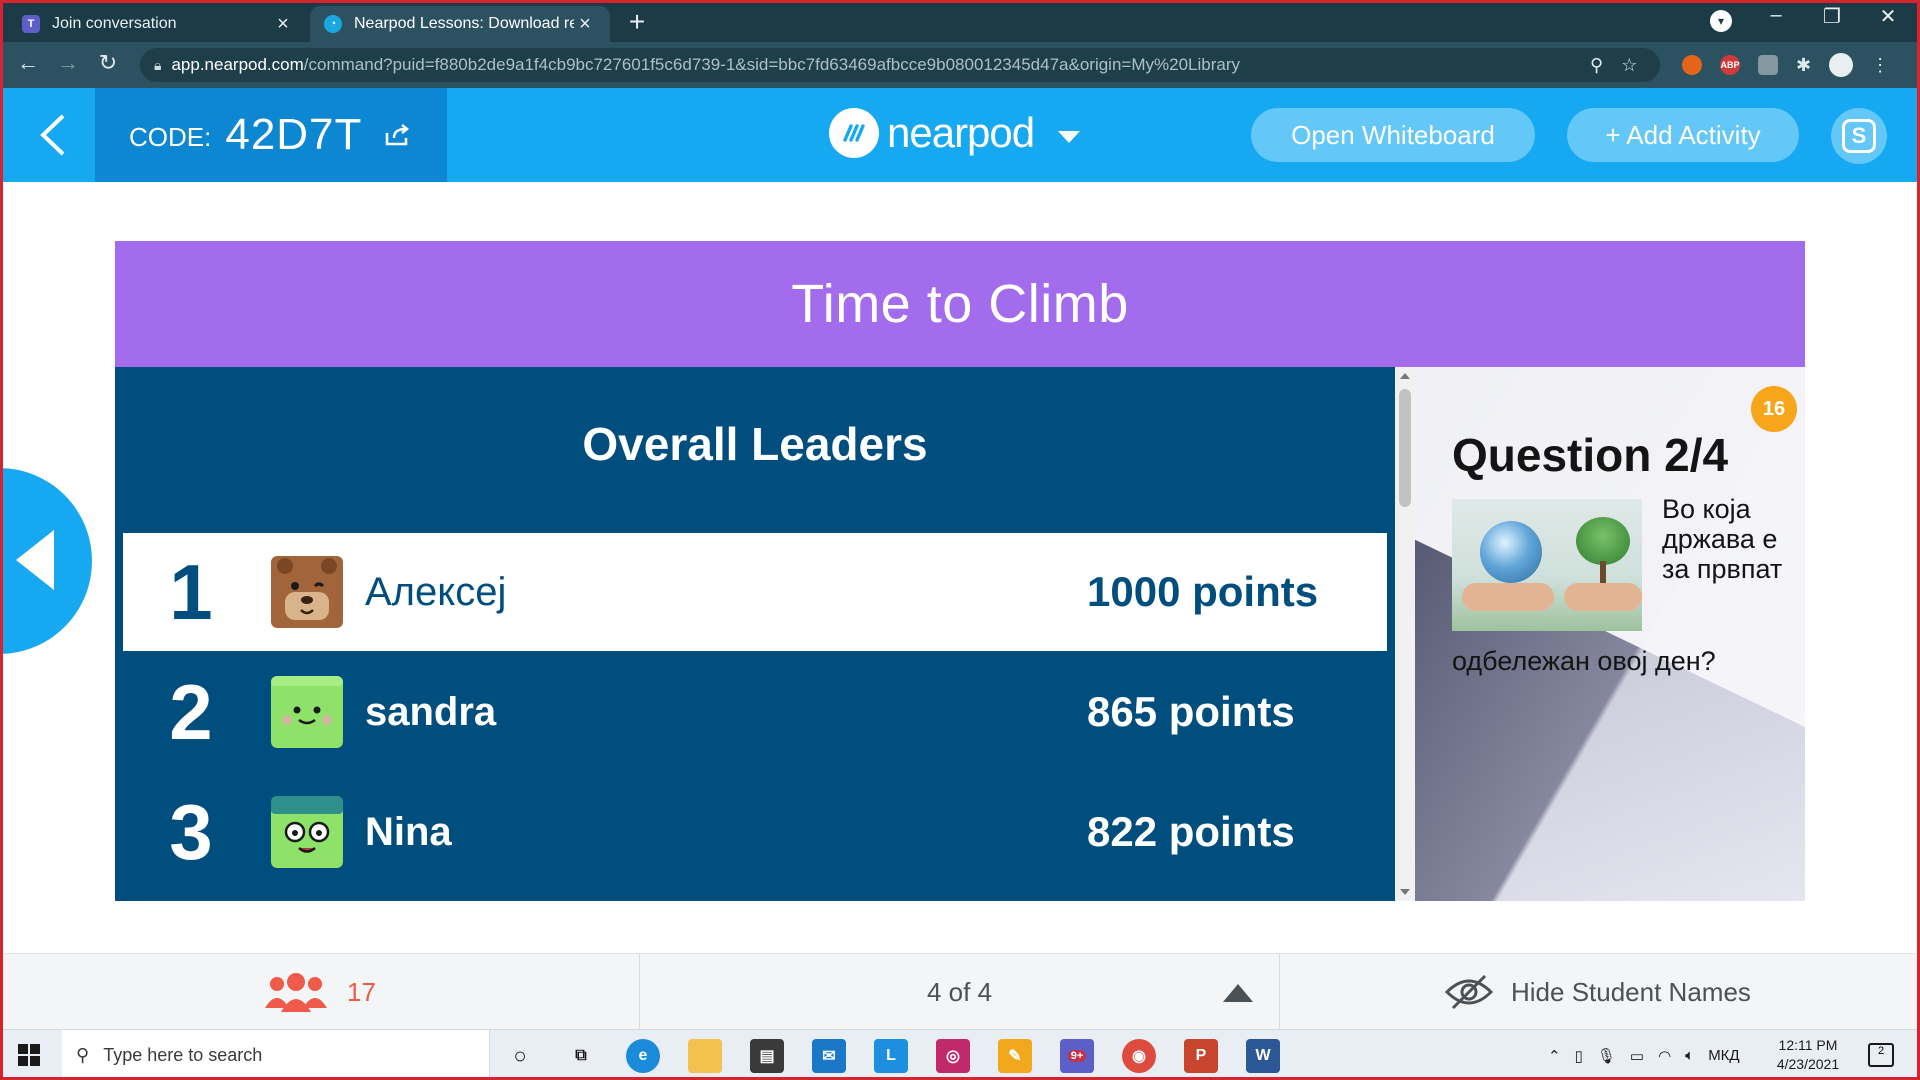  I want to click on hide-student-names-button: Hide Student Names, so click(1598, 992).